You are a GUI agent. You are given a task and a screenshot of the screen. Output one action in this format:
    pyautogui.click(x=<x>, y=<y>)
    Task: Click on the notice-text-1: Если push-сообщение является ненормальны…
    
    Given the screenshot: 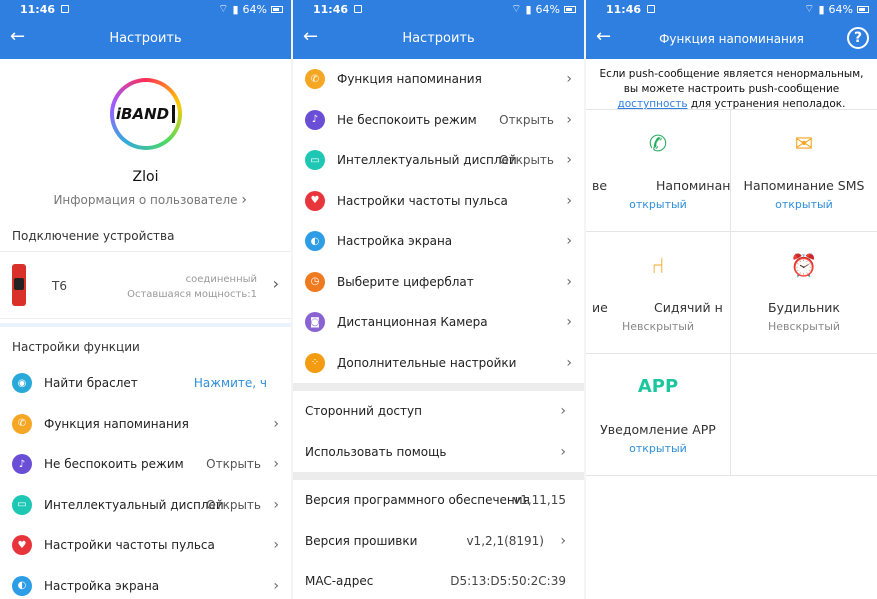 What is the action you would take?
    pyautogui.click(x=731, y=81)
    